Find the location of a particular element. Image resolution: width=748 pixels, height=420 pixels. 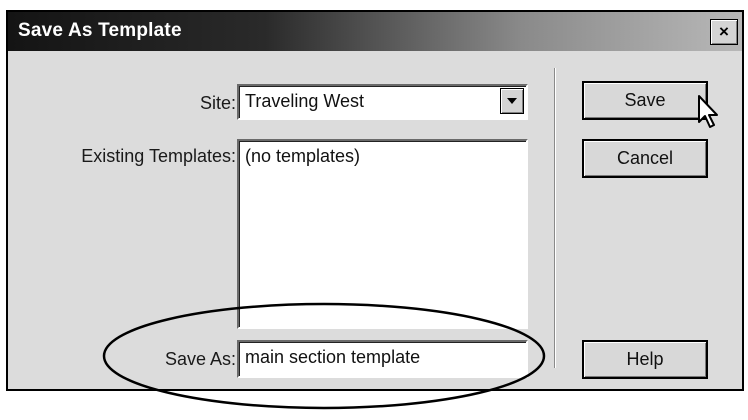

title-bar: Save As Template × is located at coordinates (375, 31).